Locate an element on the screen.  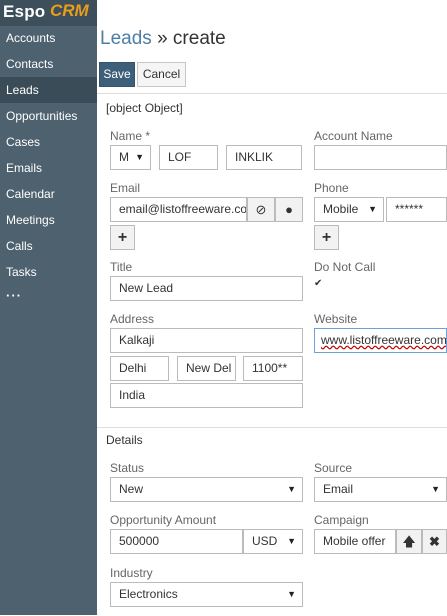
overview-title: [object Object] is located at coordinates (144, 108).